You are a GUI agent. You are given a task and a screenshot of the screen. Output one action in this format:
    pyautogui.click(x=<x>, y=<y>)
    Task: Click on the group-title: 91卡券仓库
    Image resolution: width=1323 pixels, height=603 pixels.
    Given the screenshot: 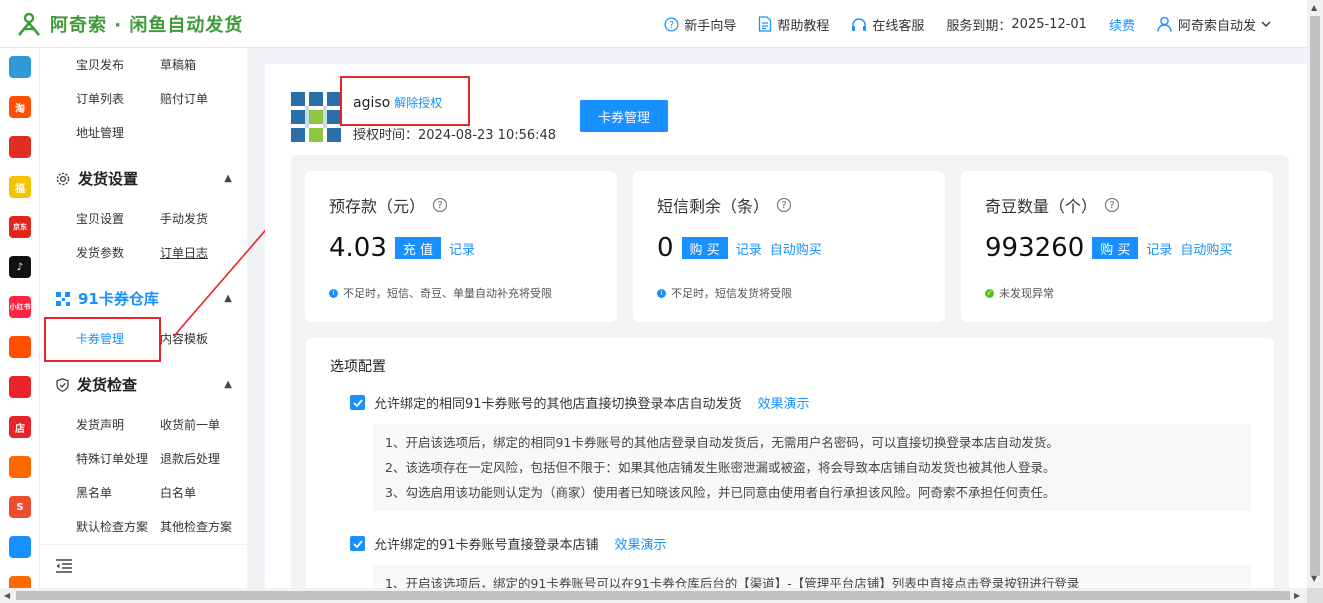 What is the action you would take?
    pyautogui.click(x=118, y=299)
    